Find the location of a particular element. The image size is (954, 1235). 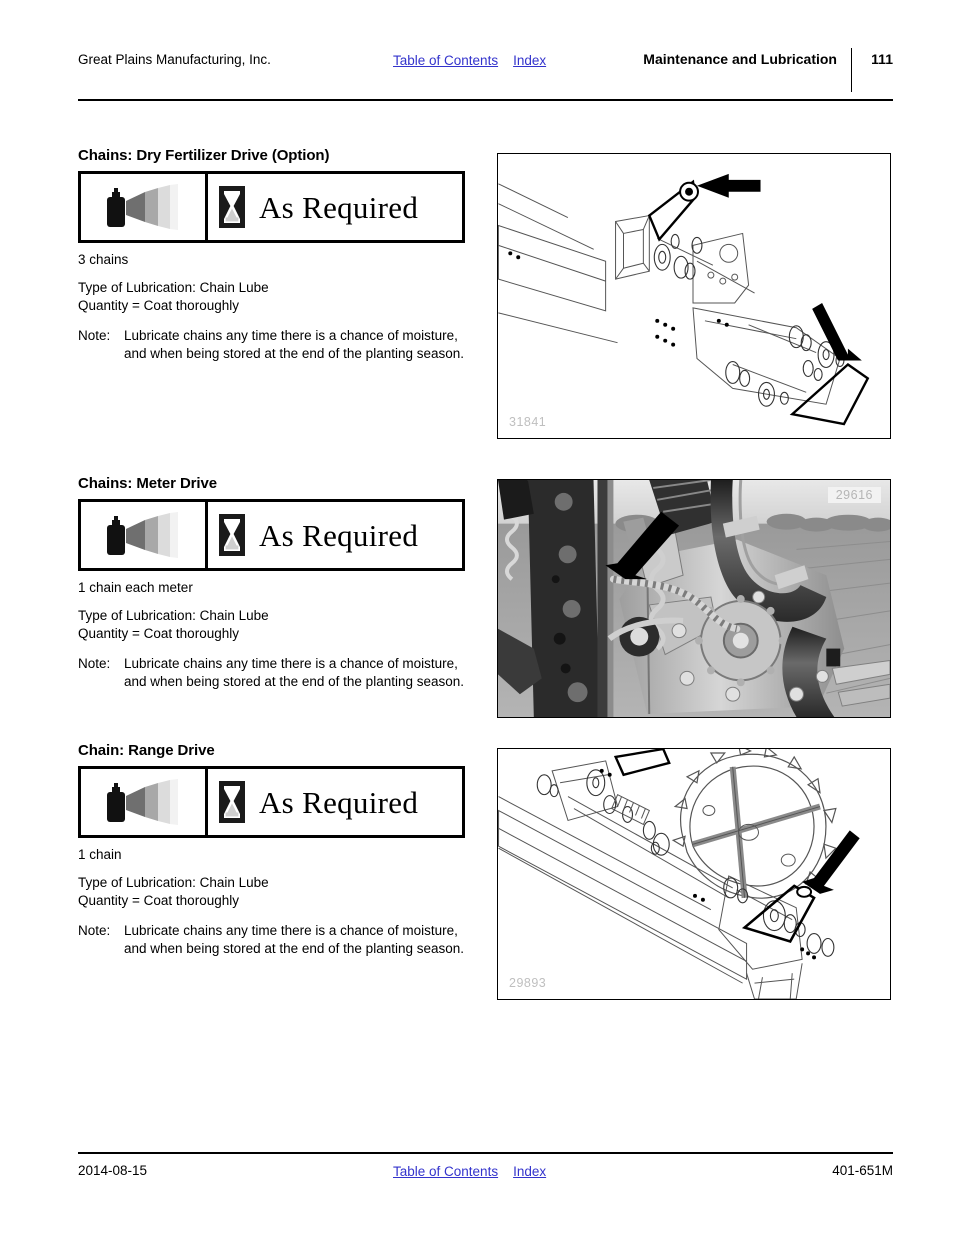

footer-table-of-contents-link: Table of Contents is located at coordinates (445, 1171).